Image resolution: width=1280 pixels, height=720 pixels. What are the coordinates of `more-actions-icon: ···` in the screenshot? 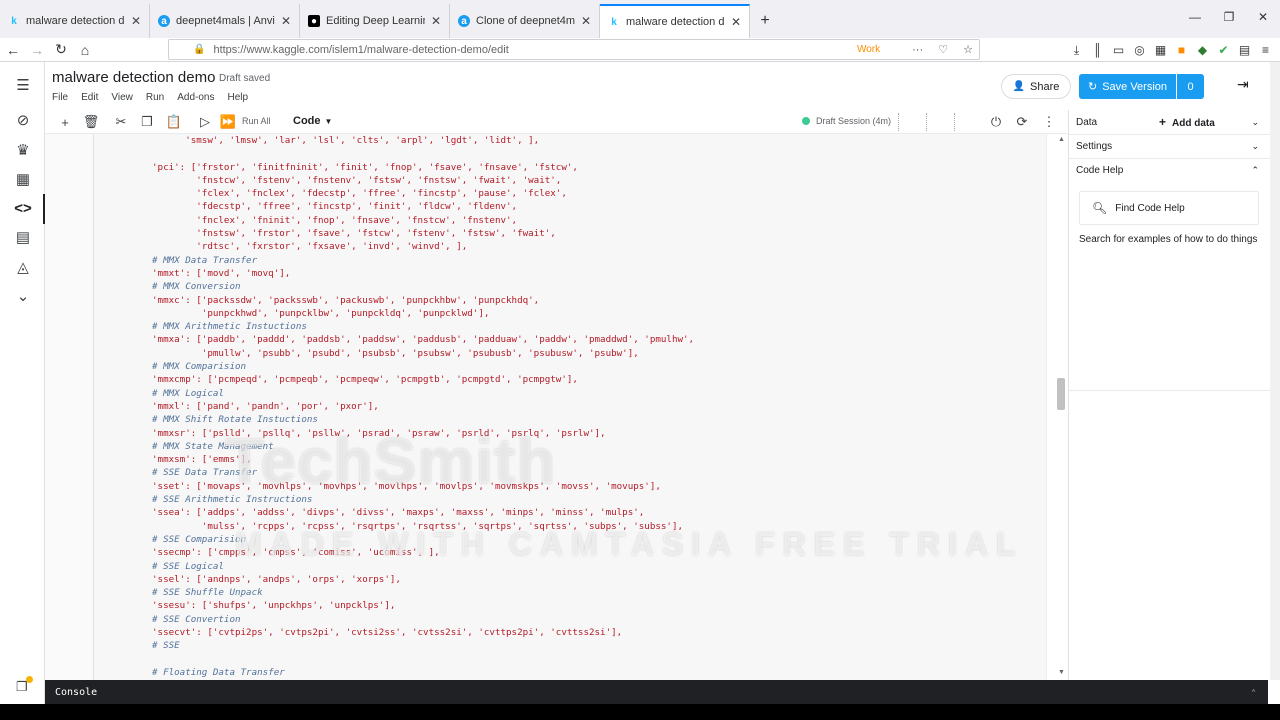 It's located at (917, 50).